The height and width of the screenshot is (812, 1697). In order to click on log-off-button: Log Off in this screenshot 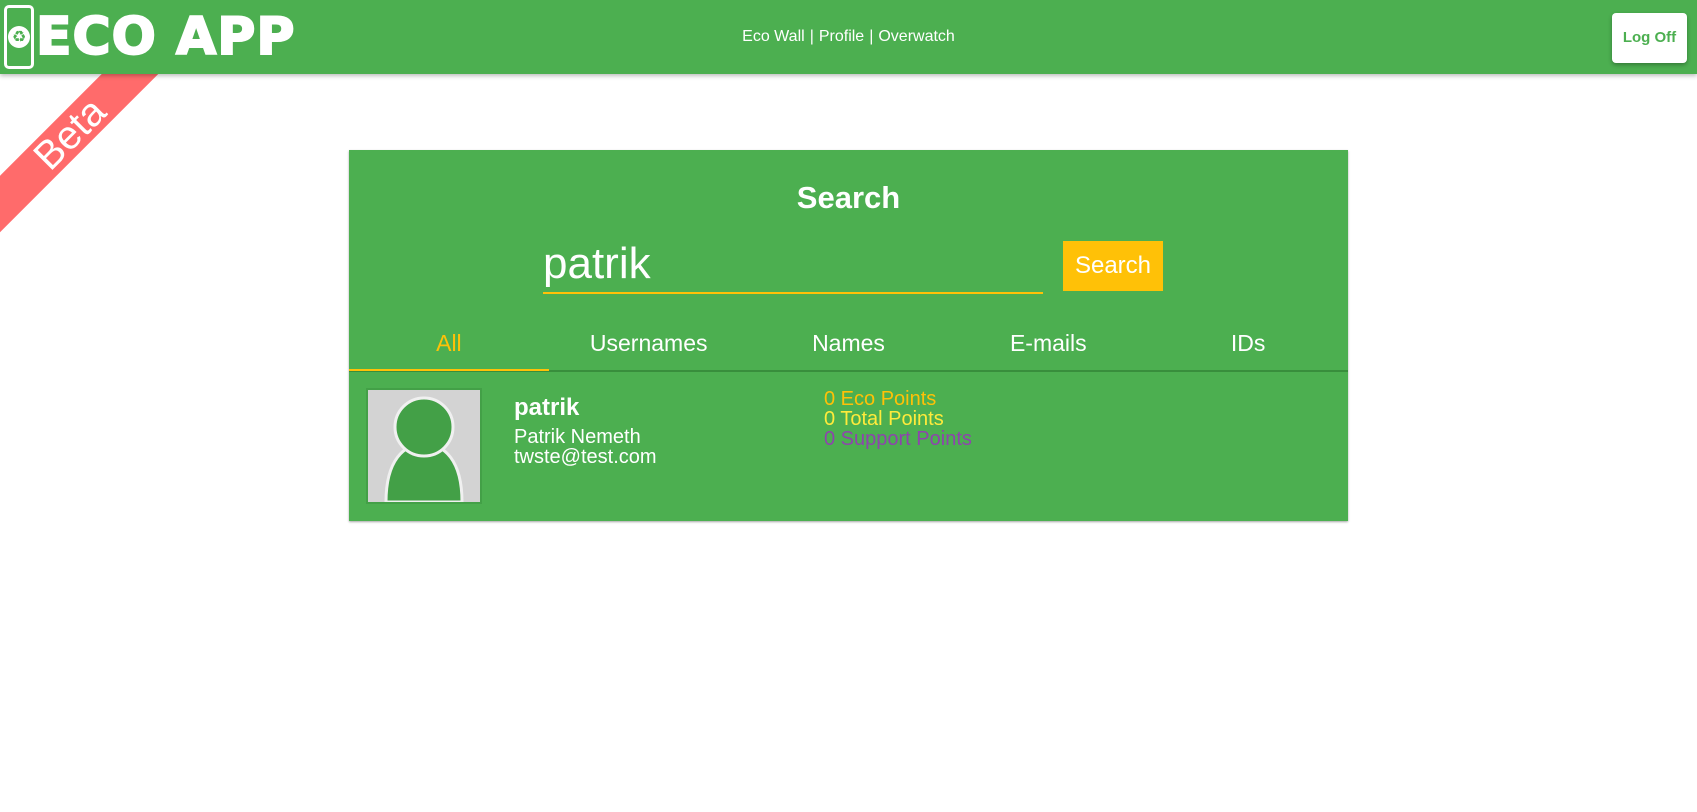, I will do `click(1649, 38)`.